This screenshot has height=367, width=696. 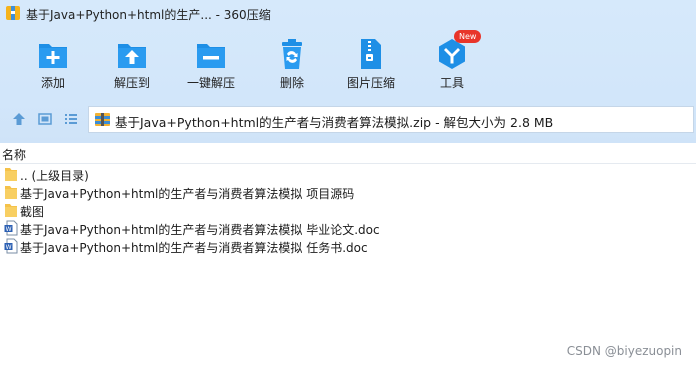 I want to click on toolbar-delete-button: 删除, so click(x=292, y=63).